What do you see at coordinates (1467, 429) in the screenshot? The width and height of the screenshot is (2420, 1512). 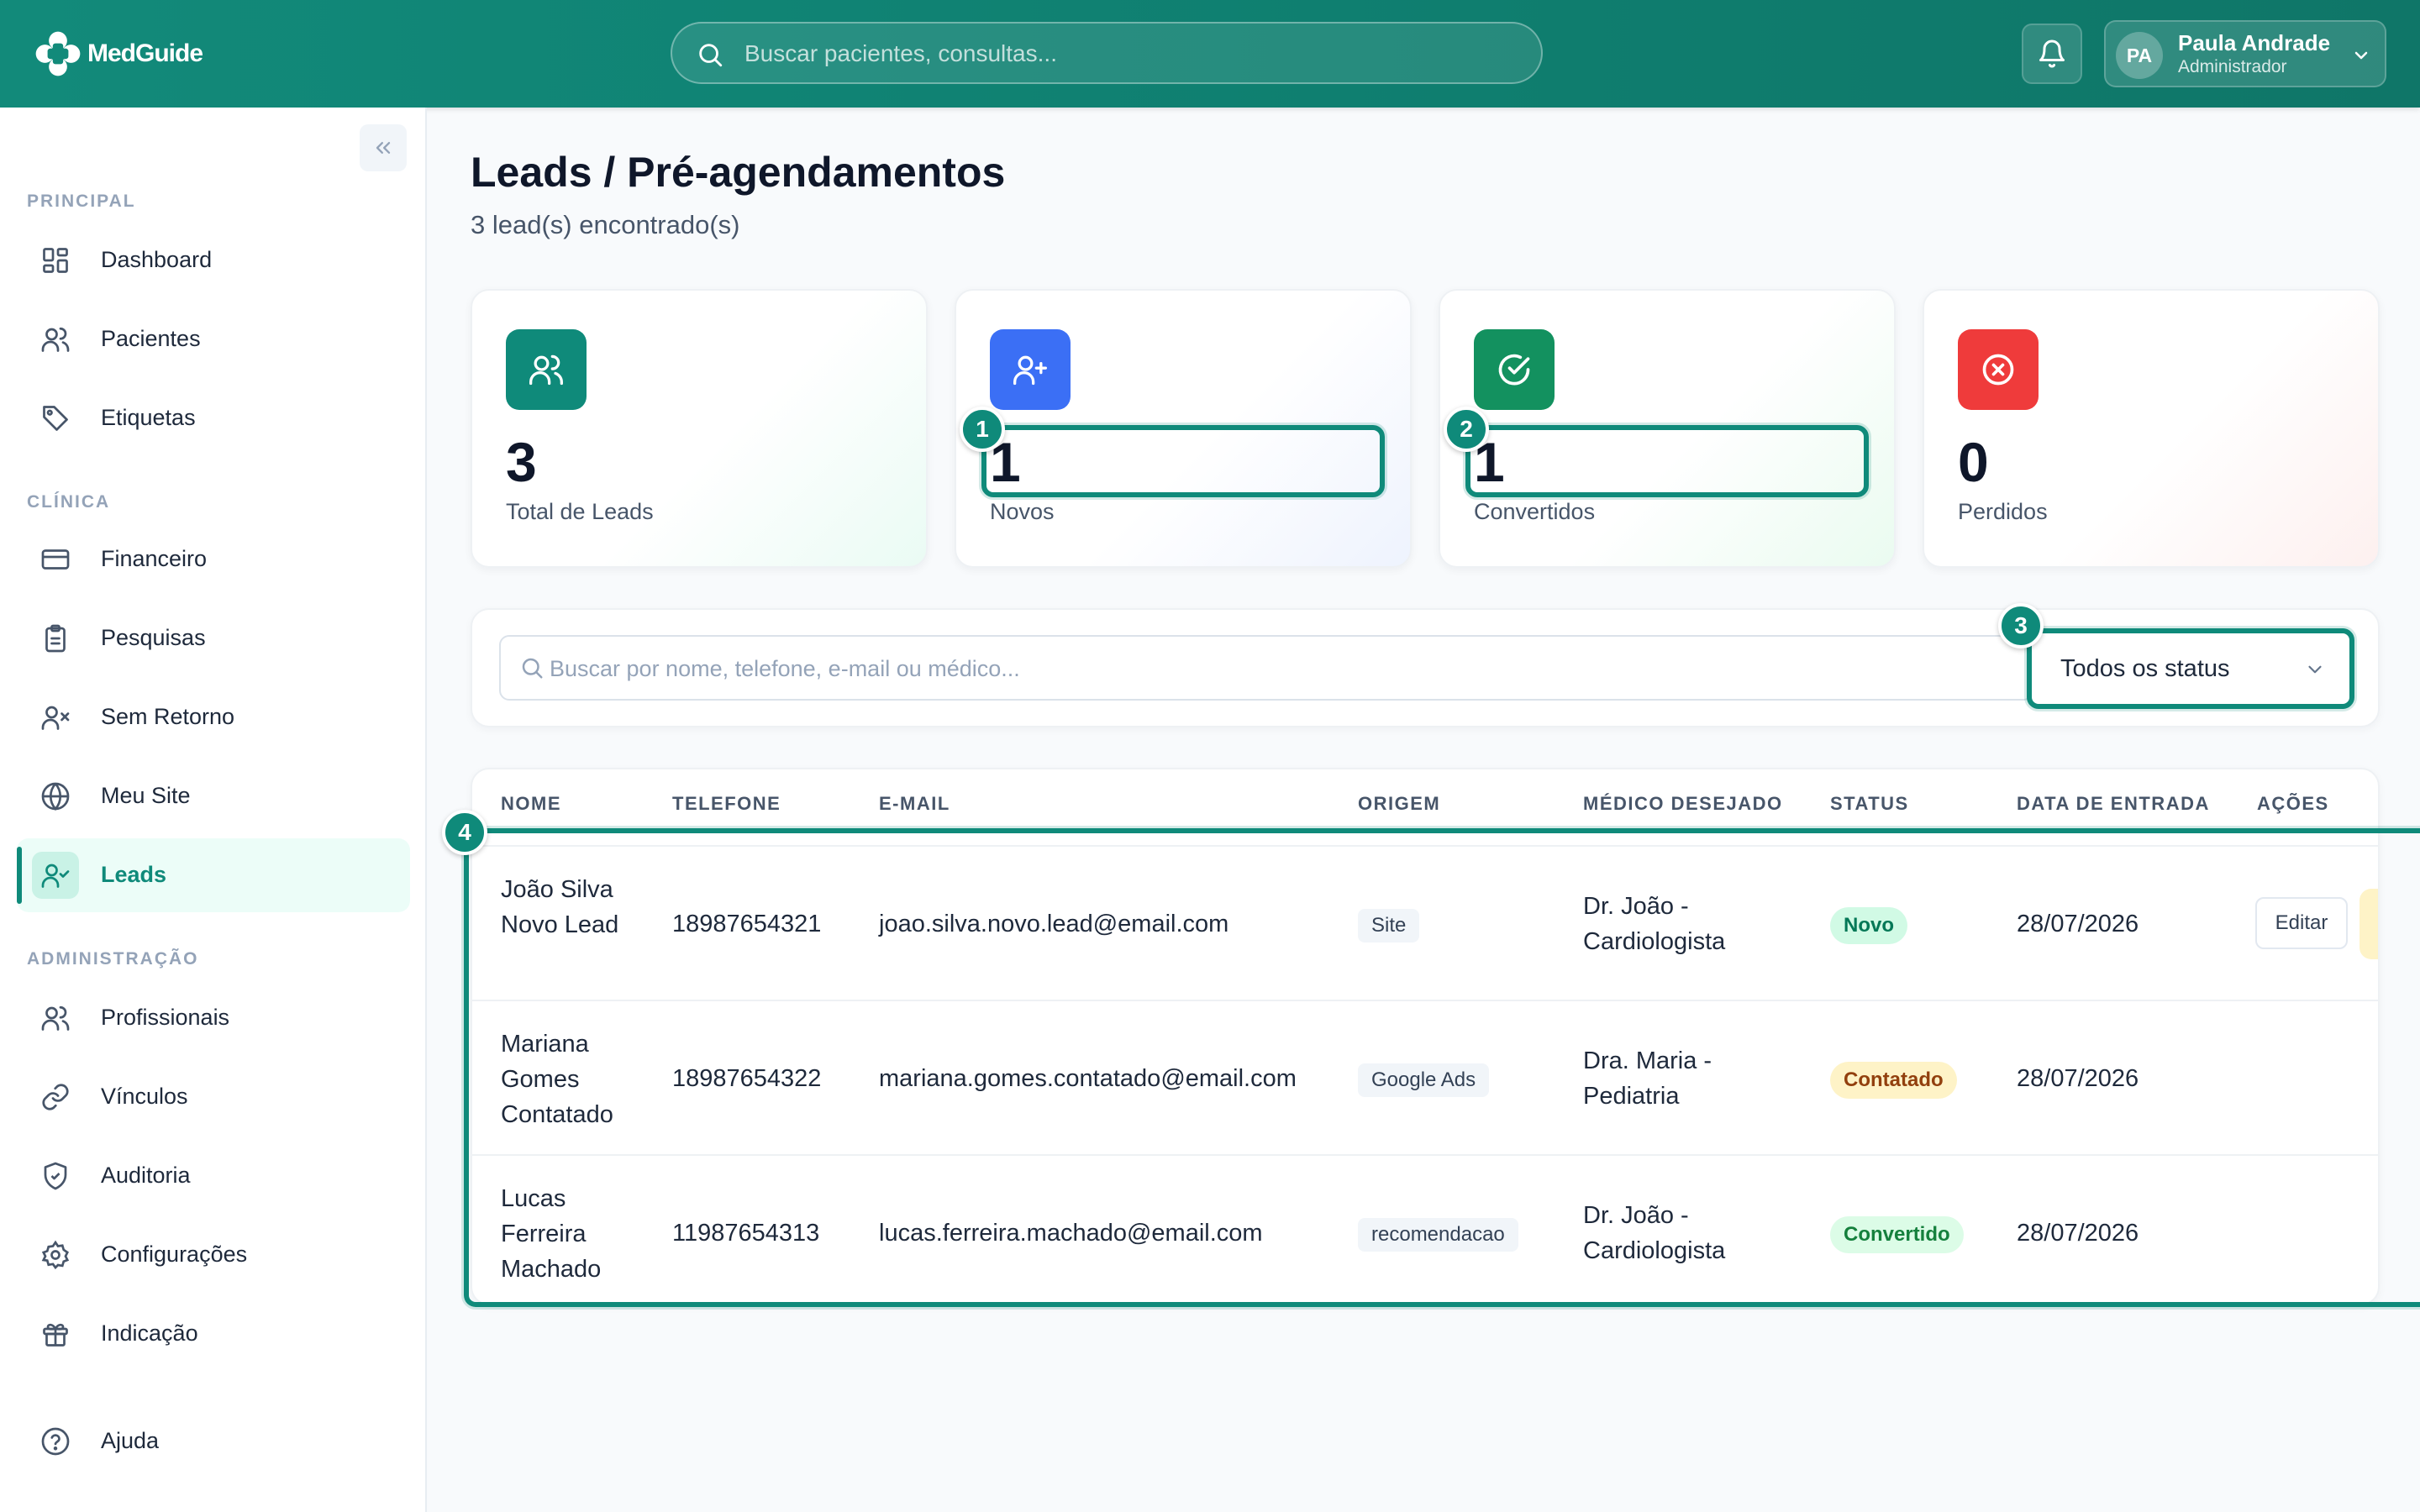 I see `annotation-badge-2: 2` at bounding box center [1467, 429].